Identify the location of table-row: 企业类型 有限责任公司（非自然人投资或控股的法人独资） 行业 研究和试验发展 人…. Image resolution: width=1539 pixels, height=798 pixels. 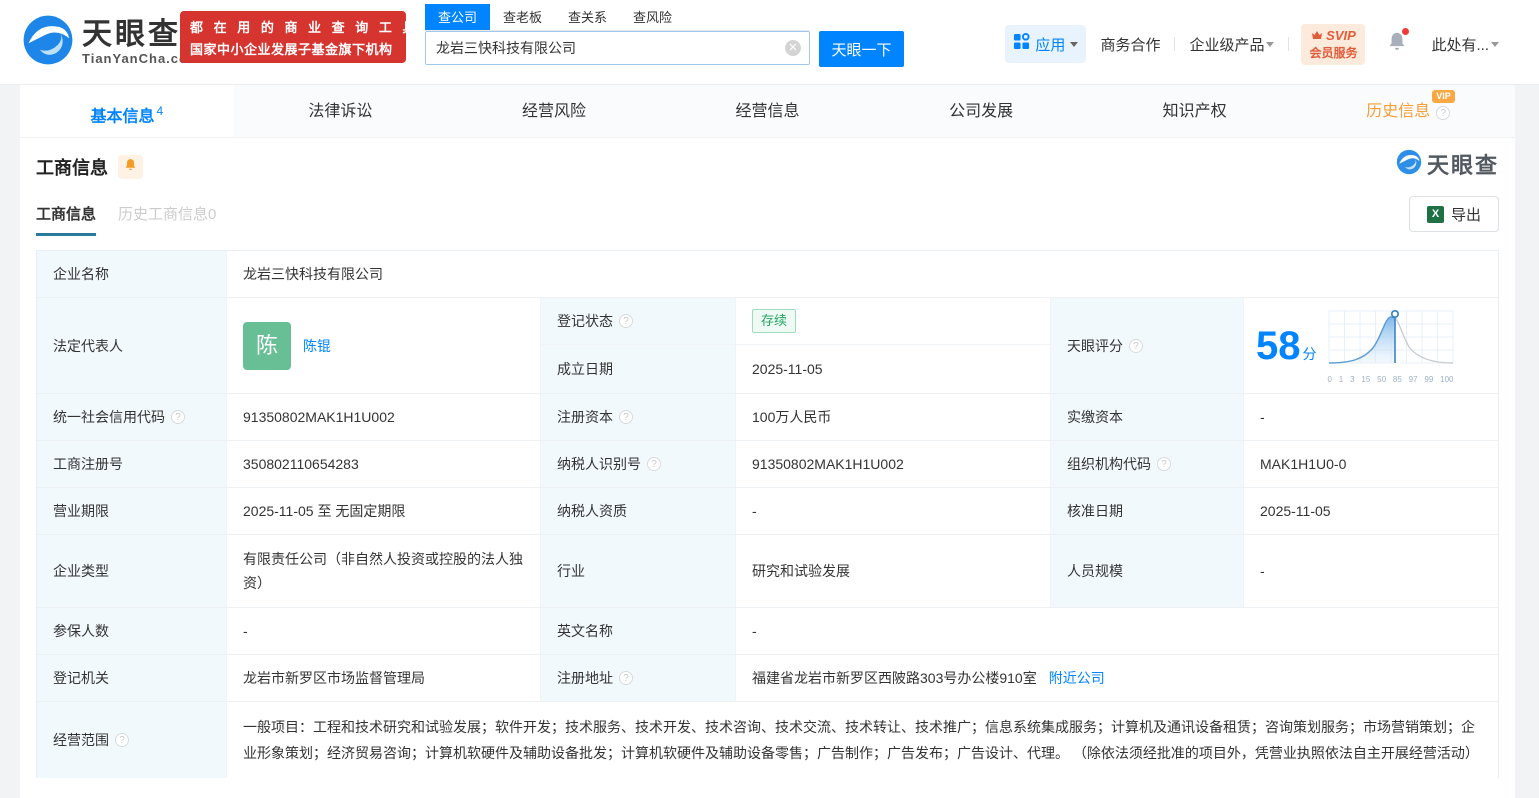
(767, 571).